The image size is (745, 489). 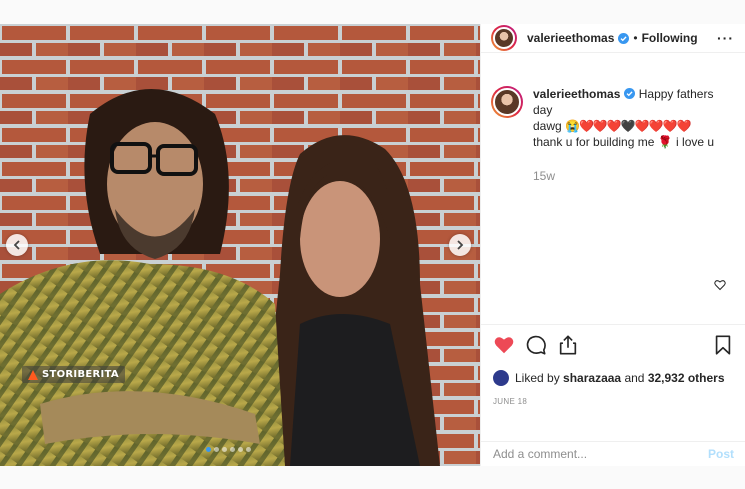 What do you see at coordinates (501, 378) in the screenshot?
I see `liker-avatar` at bounding box center [501, 378].